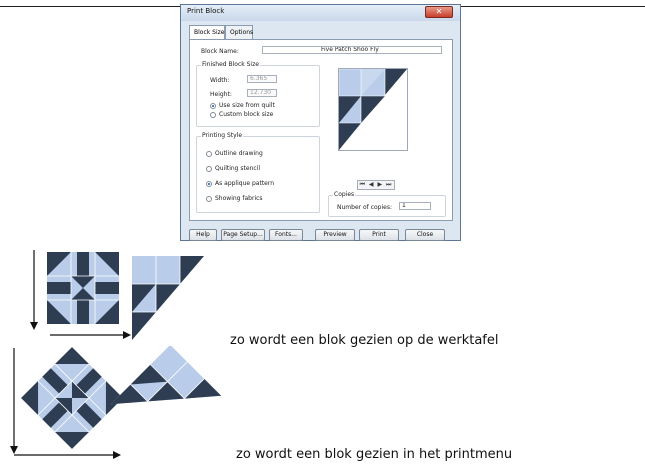 This screenshot has height=466, width=645. I want to click on custom-block-size-radio, so click(213, 115).